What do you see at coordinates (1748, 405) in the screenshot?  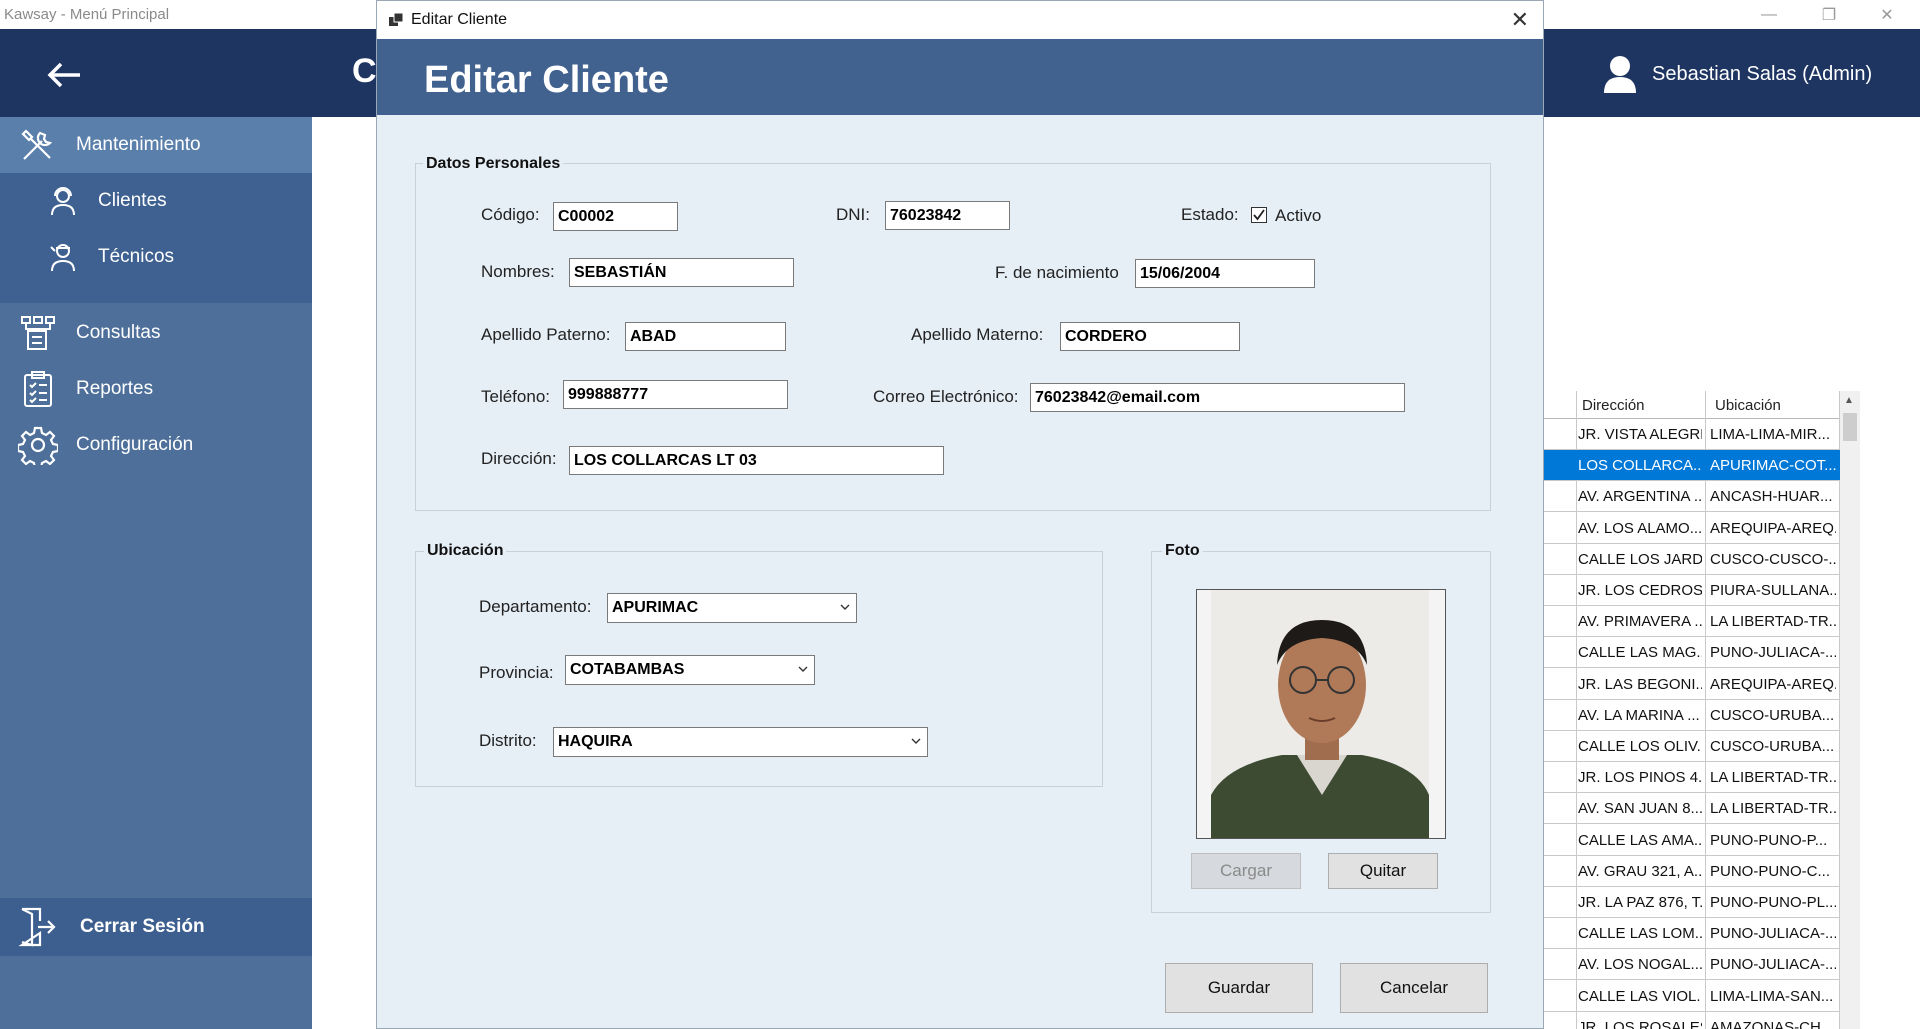 I see `column-header-ubicacion: Ubicación` at bounding box center [1748, 405].